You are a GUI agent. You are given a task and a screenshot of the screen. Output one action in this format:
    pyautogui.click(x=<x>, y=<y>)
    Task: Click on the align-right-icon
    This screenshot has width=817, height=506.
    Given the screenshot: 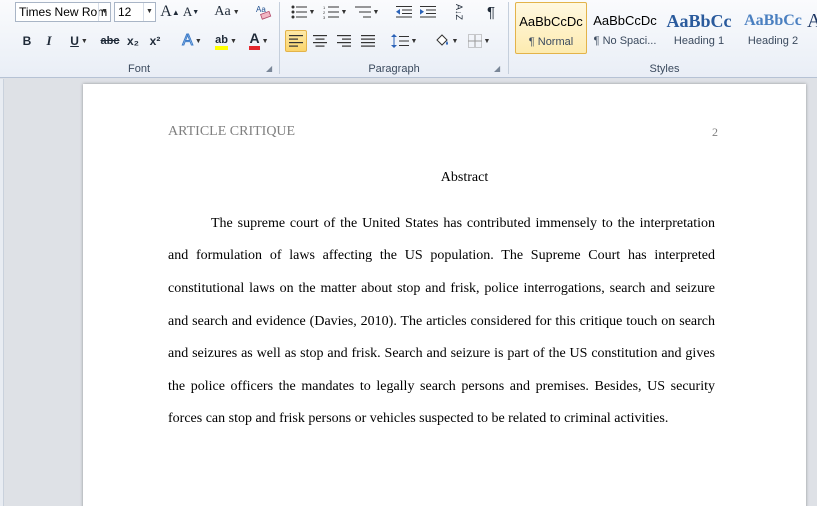 What is the action you would take?
    pyautogui.click(x=344, y=41)
    